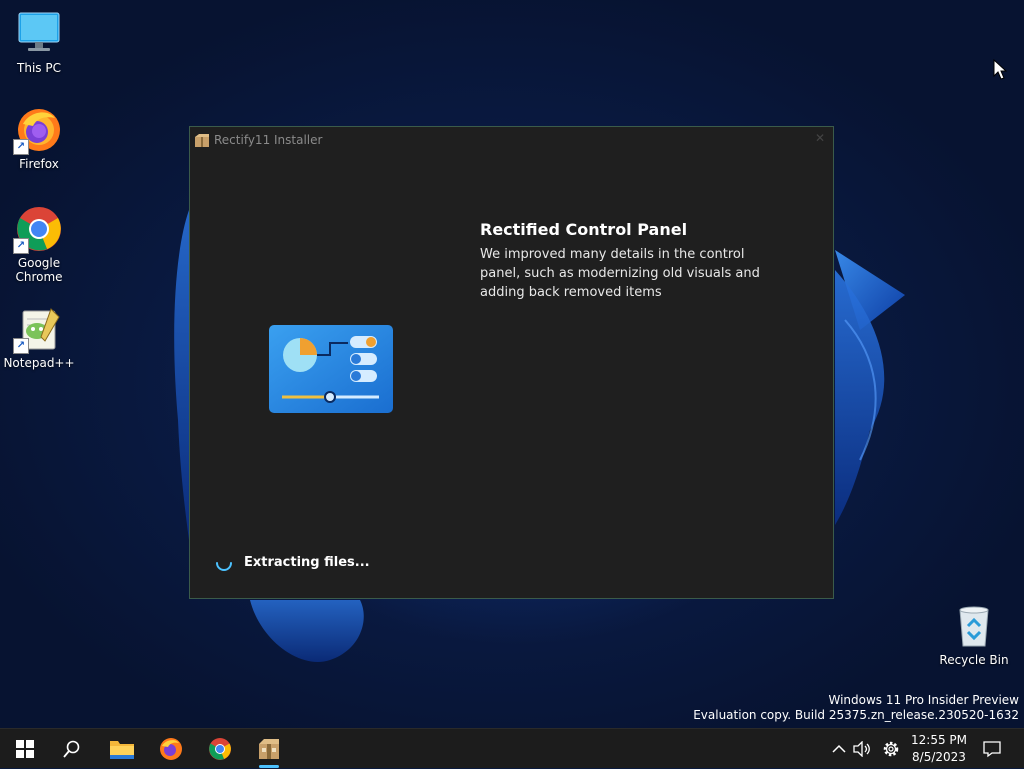 The image size is (1024, 769). What do you see at coordinates (38, 130) in the screenshot?
I see `firefox-icon: ↗` at bounding box center [38, 130].